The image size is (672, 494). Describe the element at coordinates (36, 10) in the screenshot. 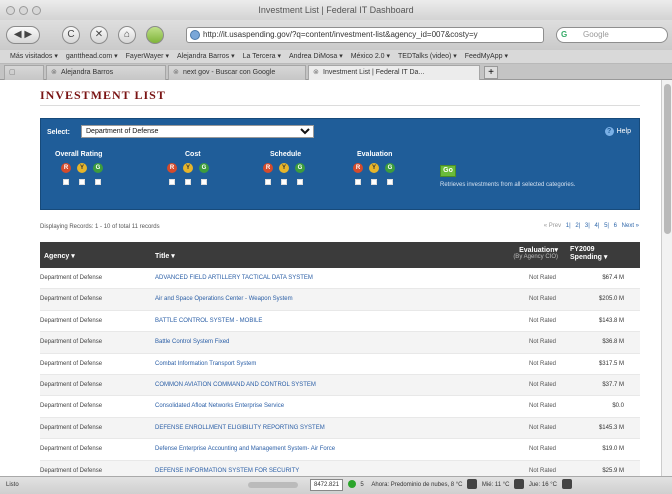

I see `zoom-window-button` at that location.